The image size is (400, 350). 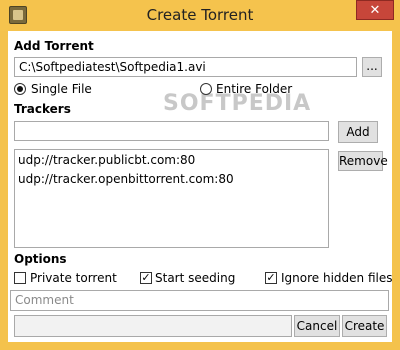 I want to click on add-tracker-button: Add, so click(x=358, y=132).